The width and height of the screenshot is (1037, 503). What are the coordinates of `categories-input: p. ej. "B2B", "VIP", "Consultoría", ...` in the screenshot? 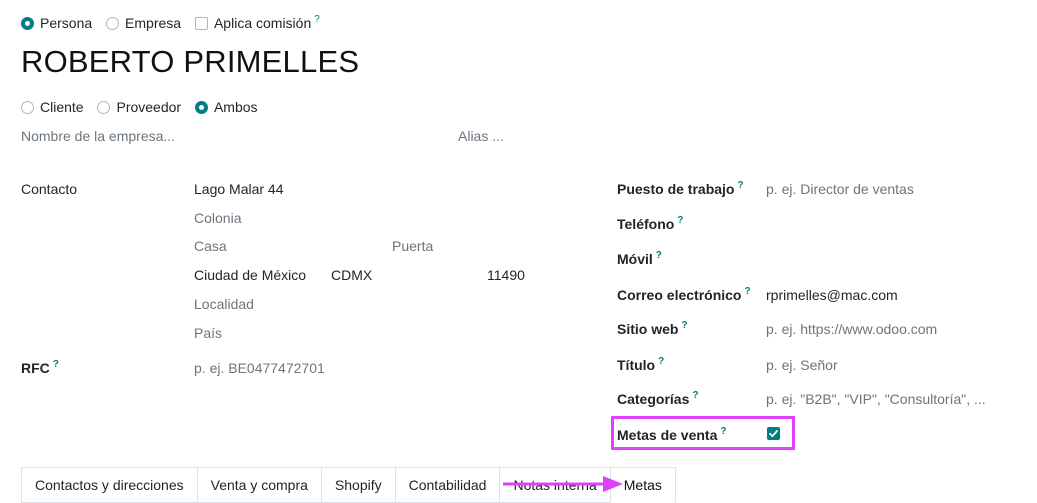 It's located at (876, 399).